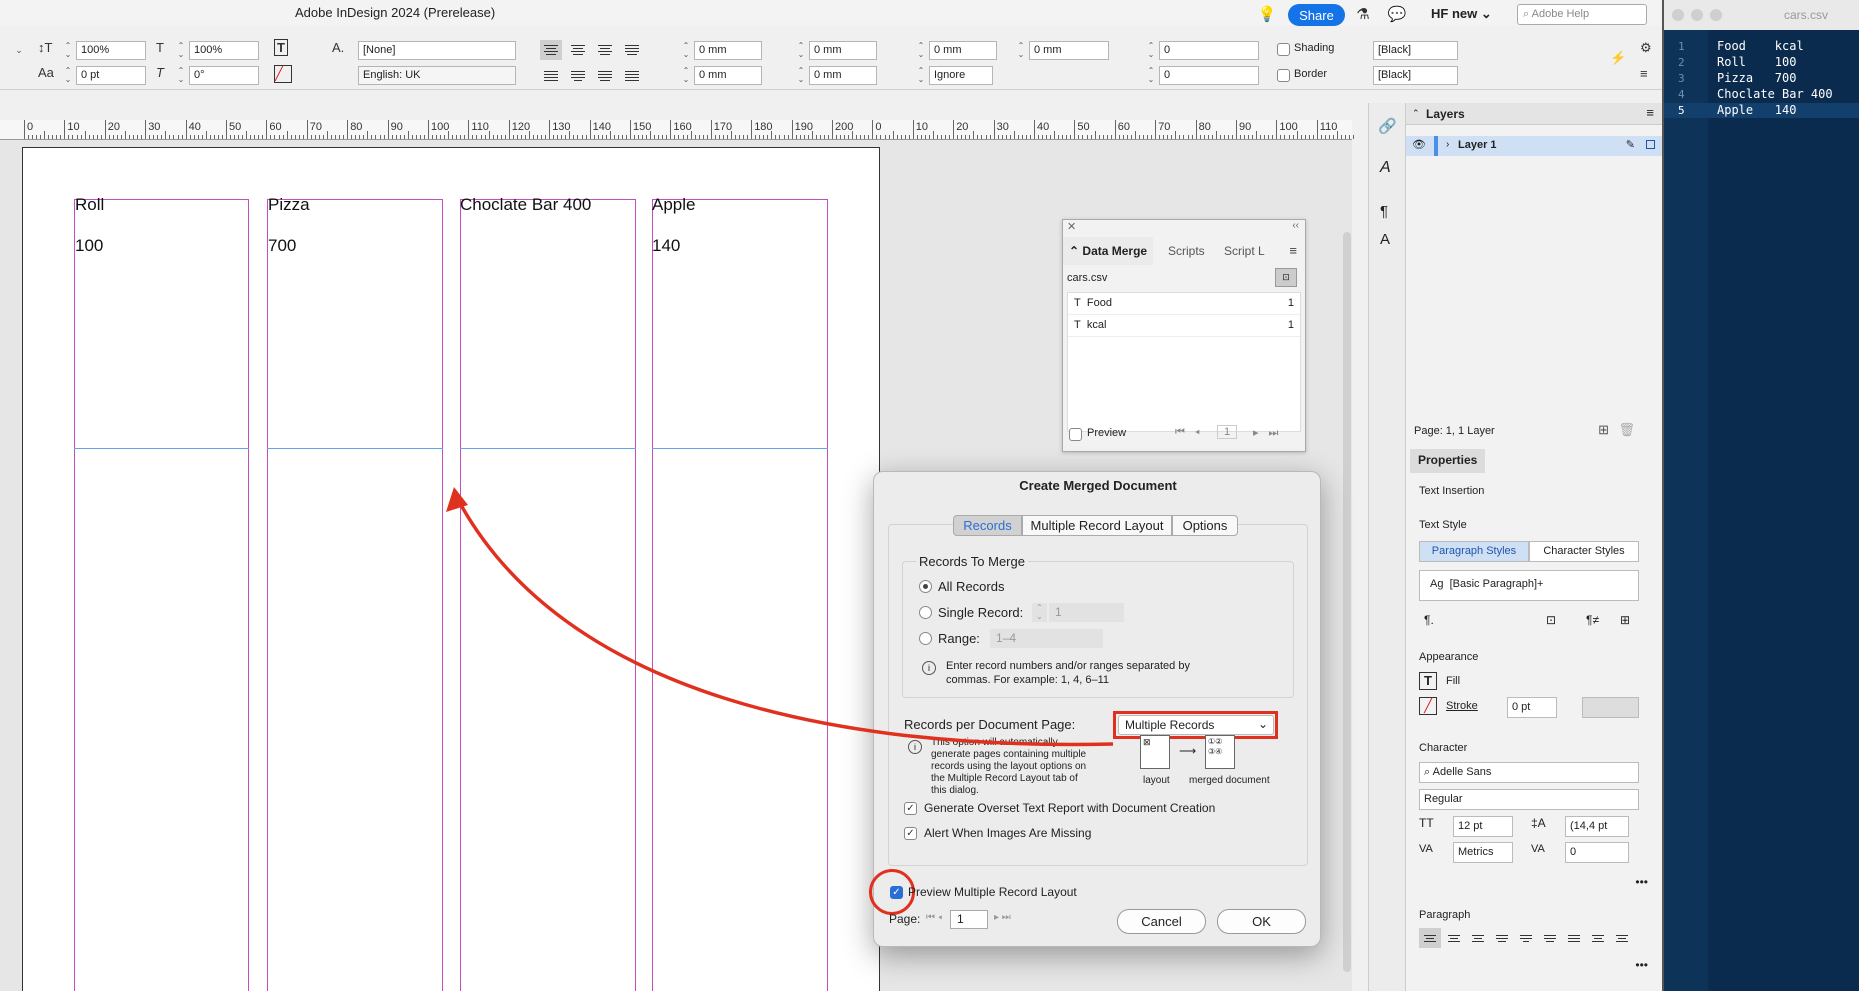  What do you see at coordinates (1419, 144) in the screenshot?
I see `eye-icon: 👁` at bounding box center [1419, 144].